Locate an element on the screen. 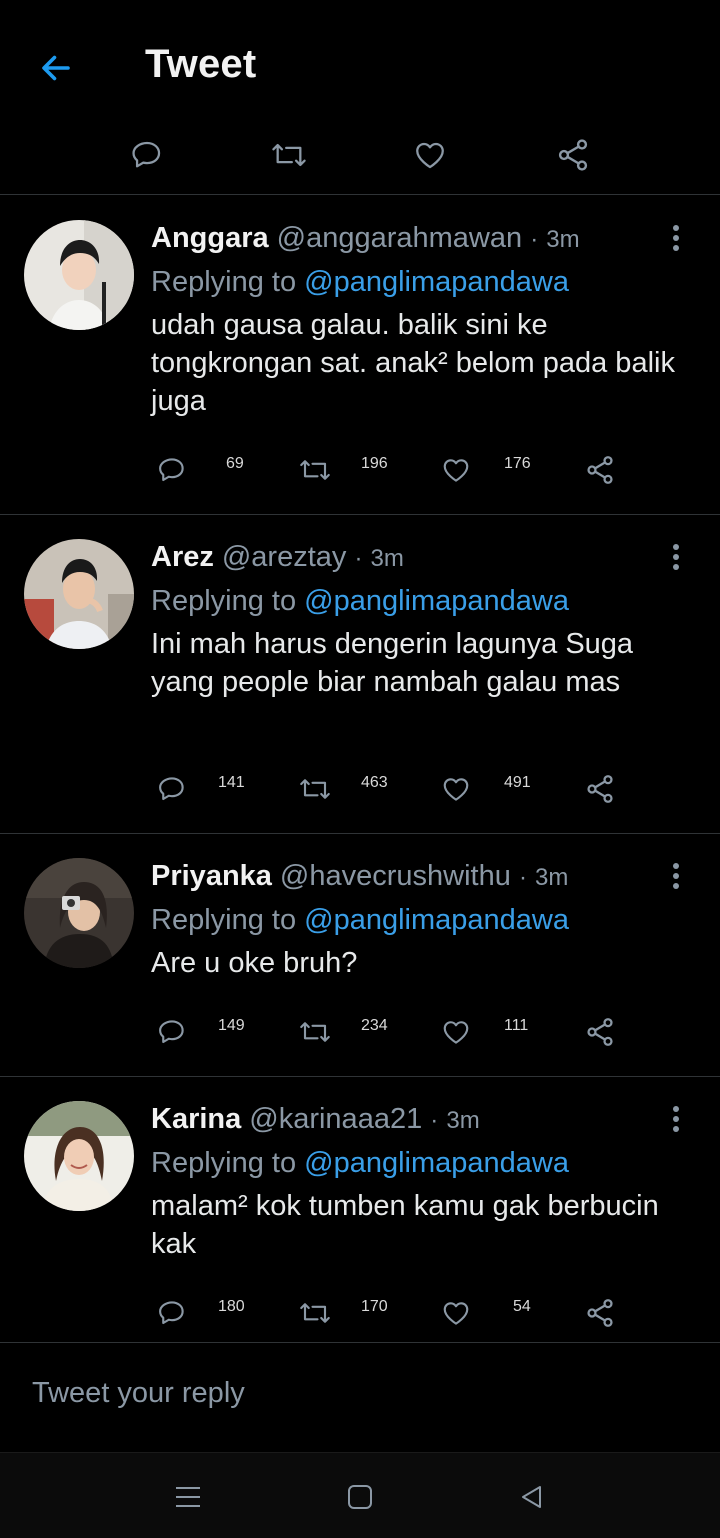 The width and height of the screenshot is (720, 1538). display-name: Arez is located at coordinates (182, 557).